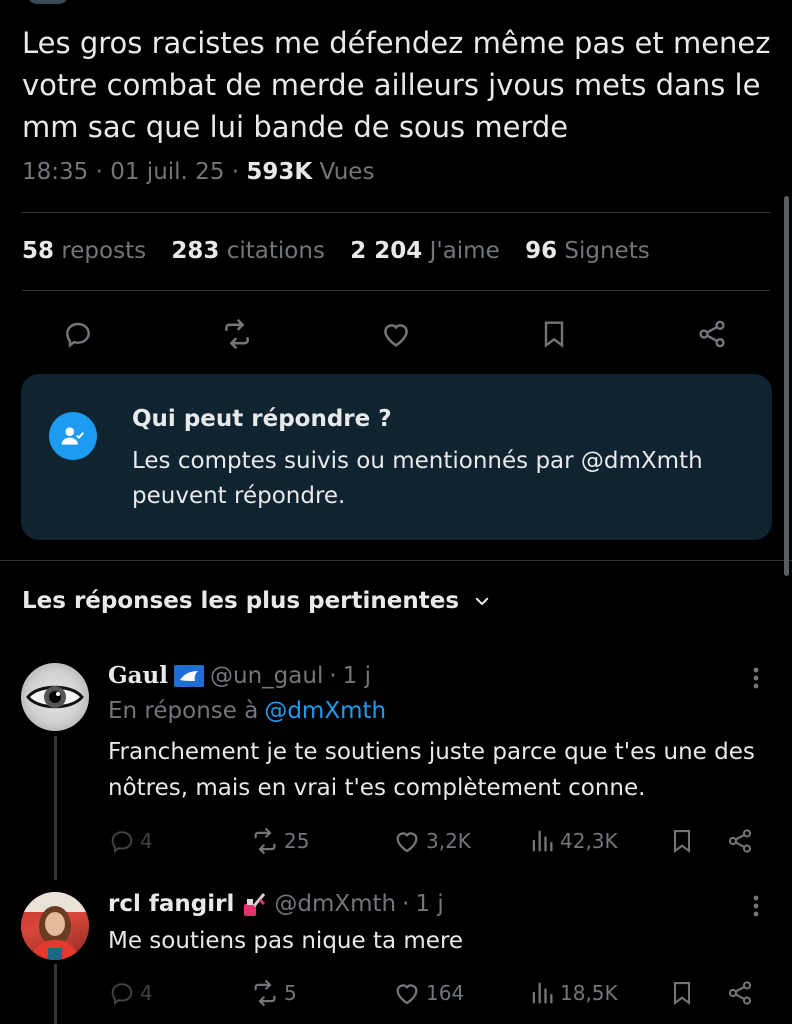 The height and width of the screenshot is (1024, 792). Describe the element at coordinates (241, 601) in the screenshot. I see `sort-label: Les réponses les plus pertinentes` at that location.